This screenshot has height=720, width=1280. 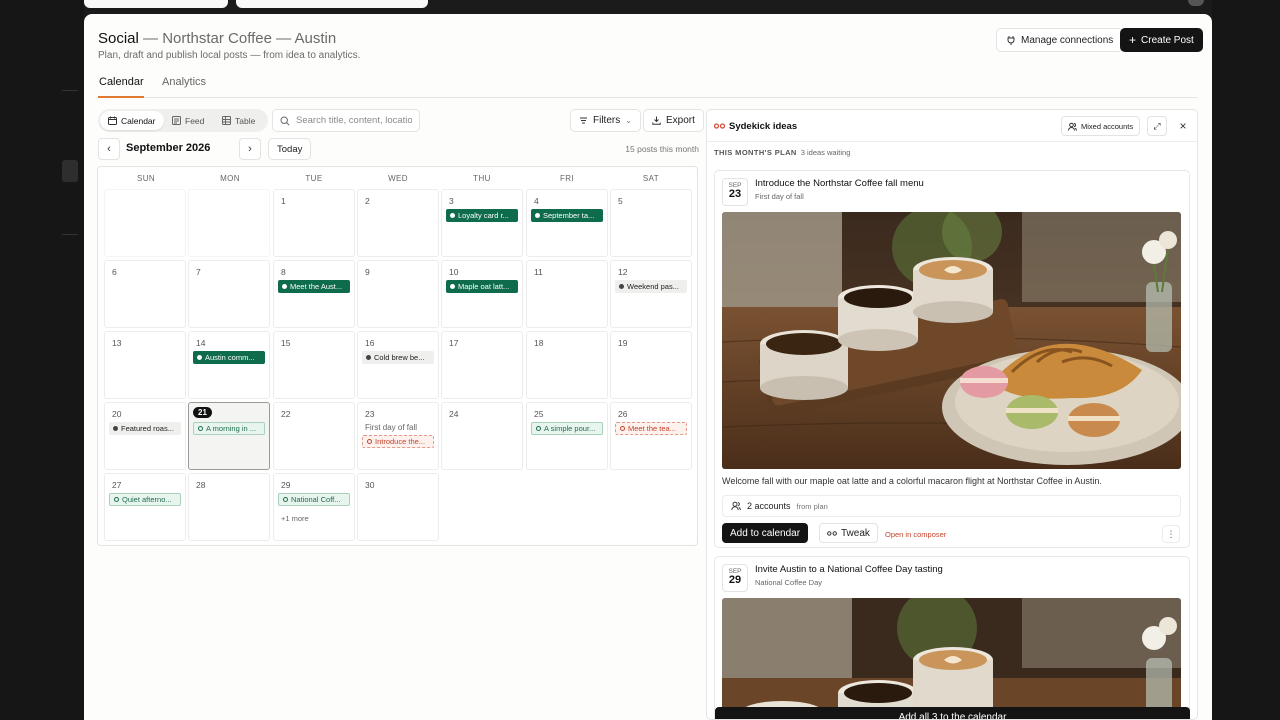 What do you see at coordinates (132, 120) in the screenshot?
I see `view-calendar-button: Calendar` at bounding box center [132, 120].